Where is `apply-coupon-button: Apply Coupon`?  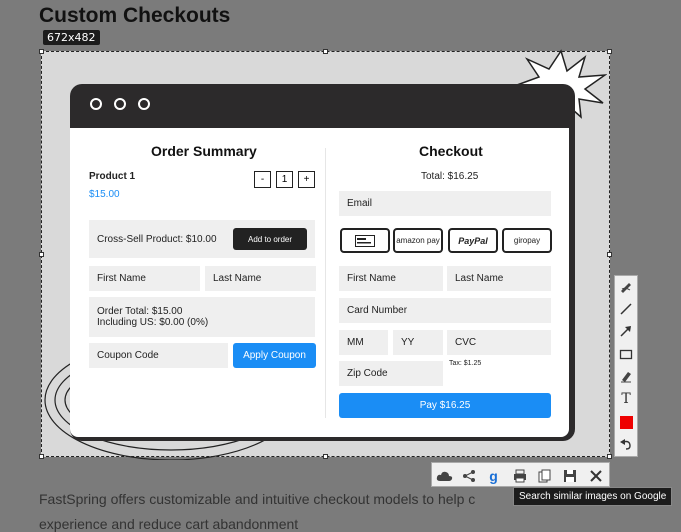 apply-coupon-button: Apply Coupon is located at coordinates (274, 355).